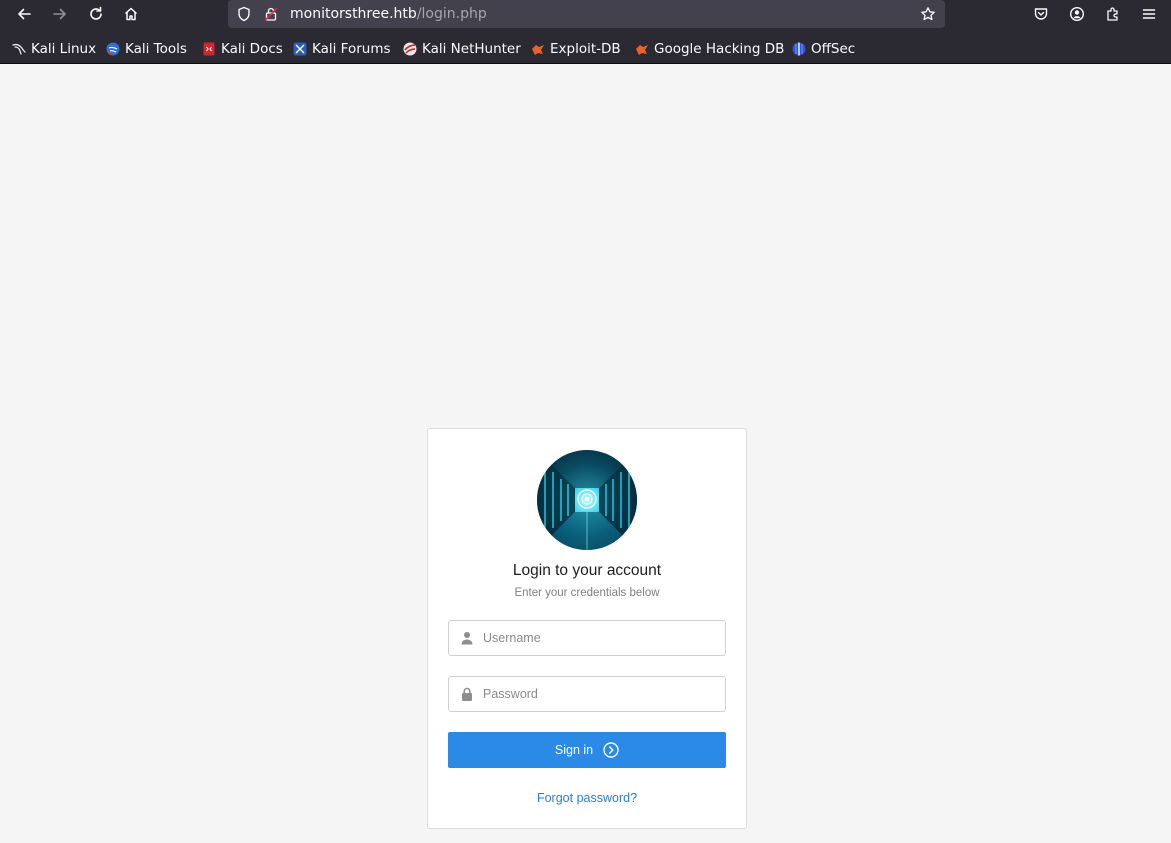  I want to click on login-subtitle: Enter your credentials below, so click(587, 593).